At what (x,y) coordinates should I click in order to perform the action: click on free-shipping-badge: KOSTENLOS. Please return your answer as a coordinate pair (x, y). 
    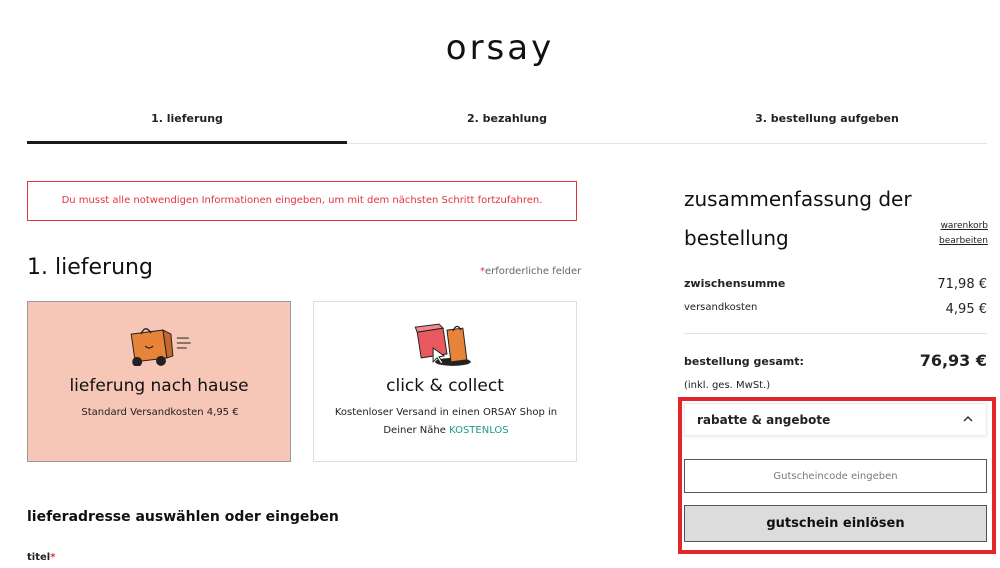
    Looking at the image, I should click on (479, 430).